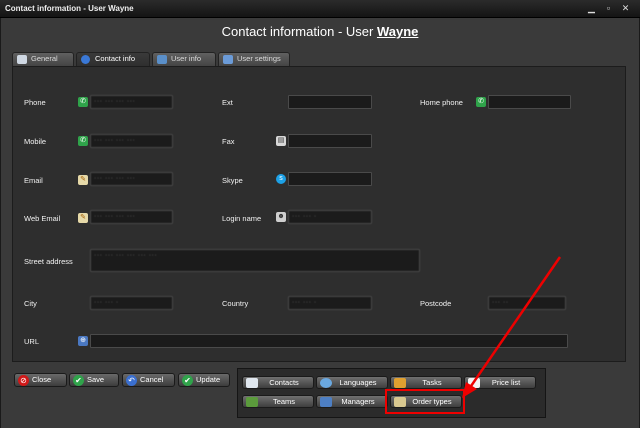 Image resolution: width=640 pixels, height=428 pixels. What do you see at coordinates (115, 58) in the screenshot?
I see `tab-contact-info-label: Contact info` at bounding box center [115, 58].